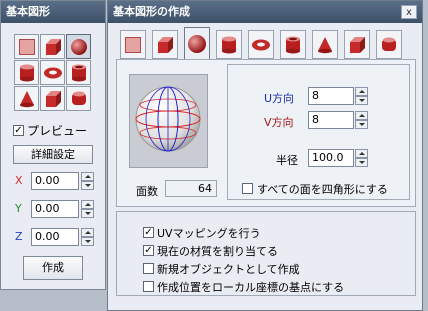 This screenshot has width=428, height=311. I want to click on tab-pipe, so click(293, 44).